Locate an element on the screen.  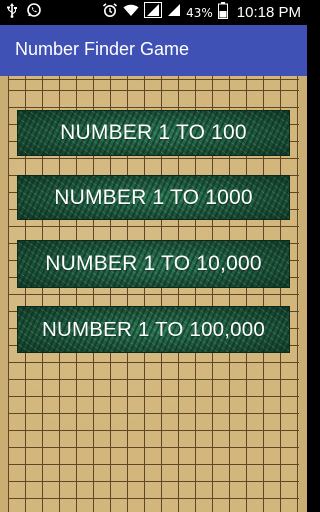
battery-icon is located at coordinates (222, 12).